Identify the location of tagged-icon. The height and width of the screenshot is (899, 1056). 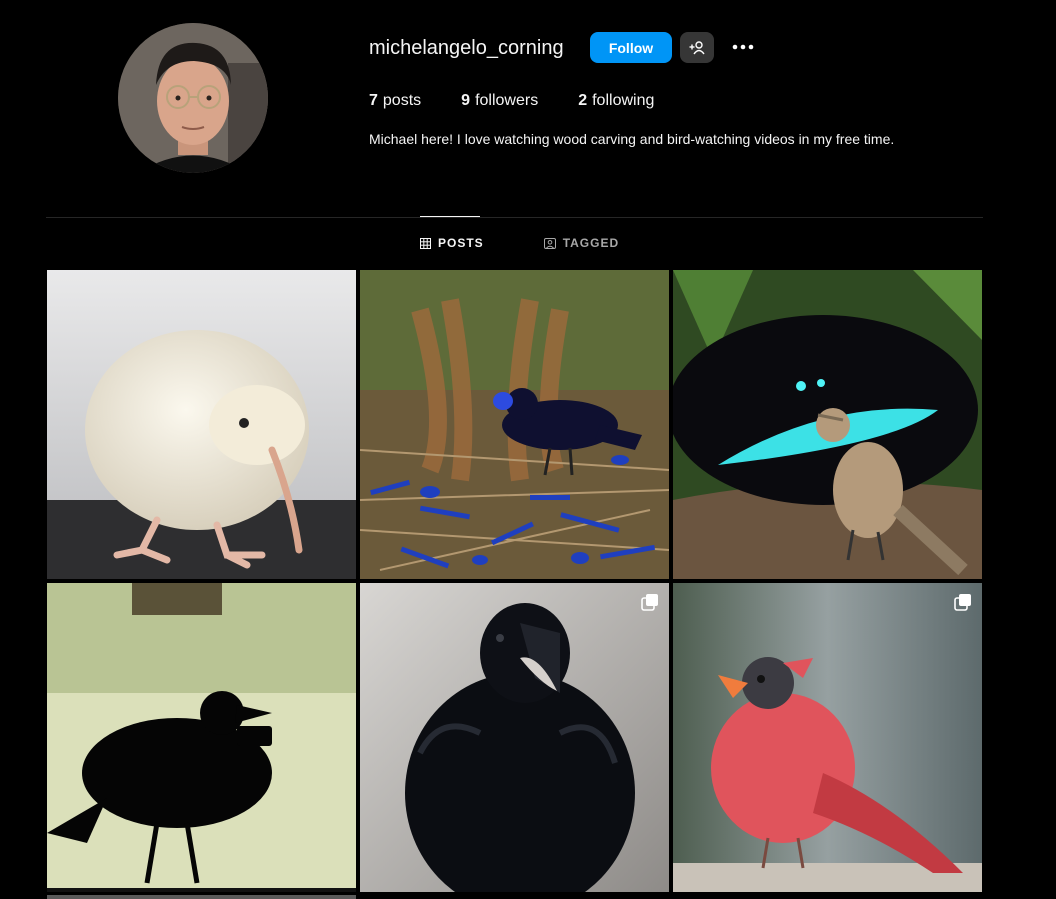
(549, 243).